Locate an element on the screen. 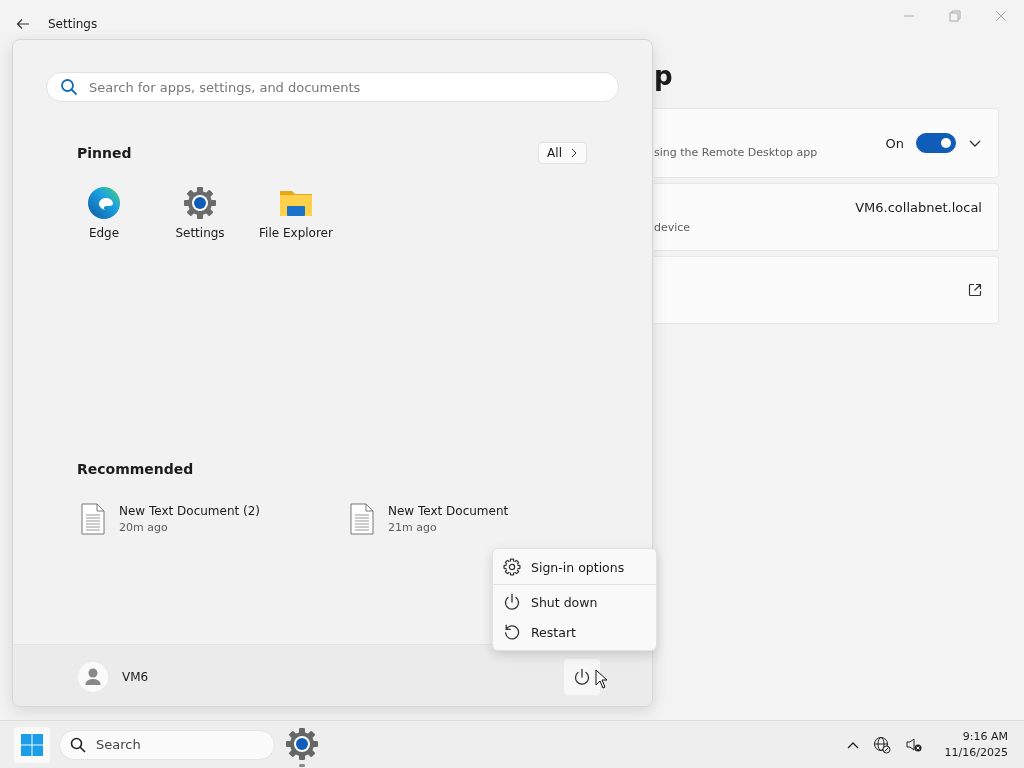  restart-icon is located at coordinates (512, 632).